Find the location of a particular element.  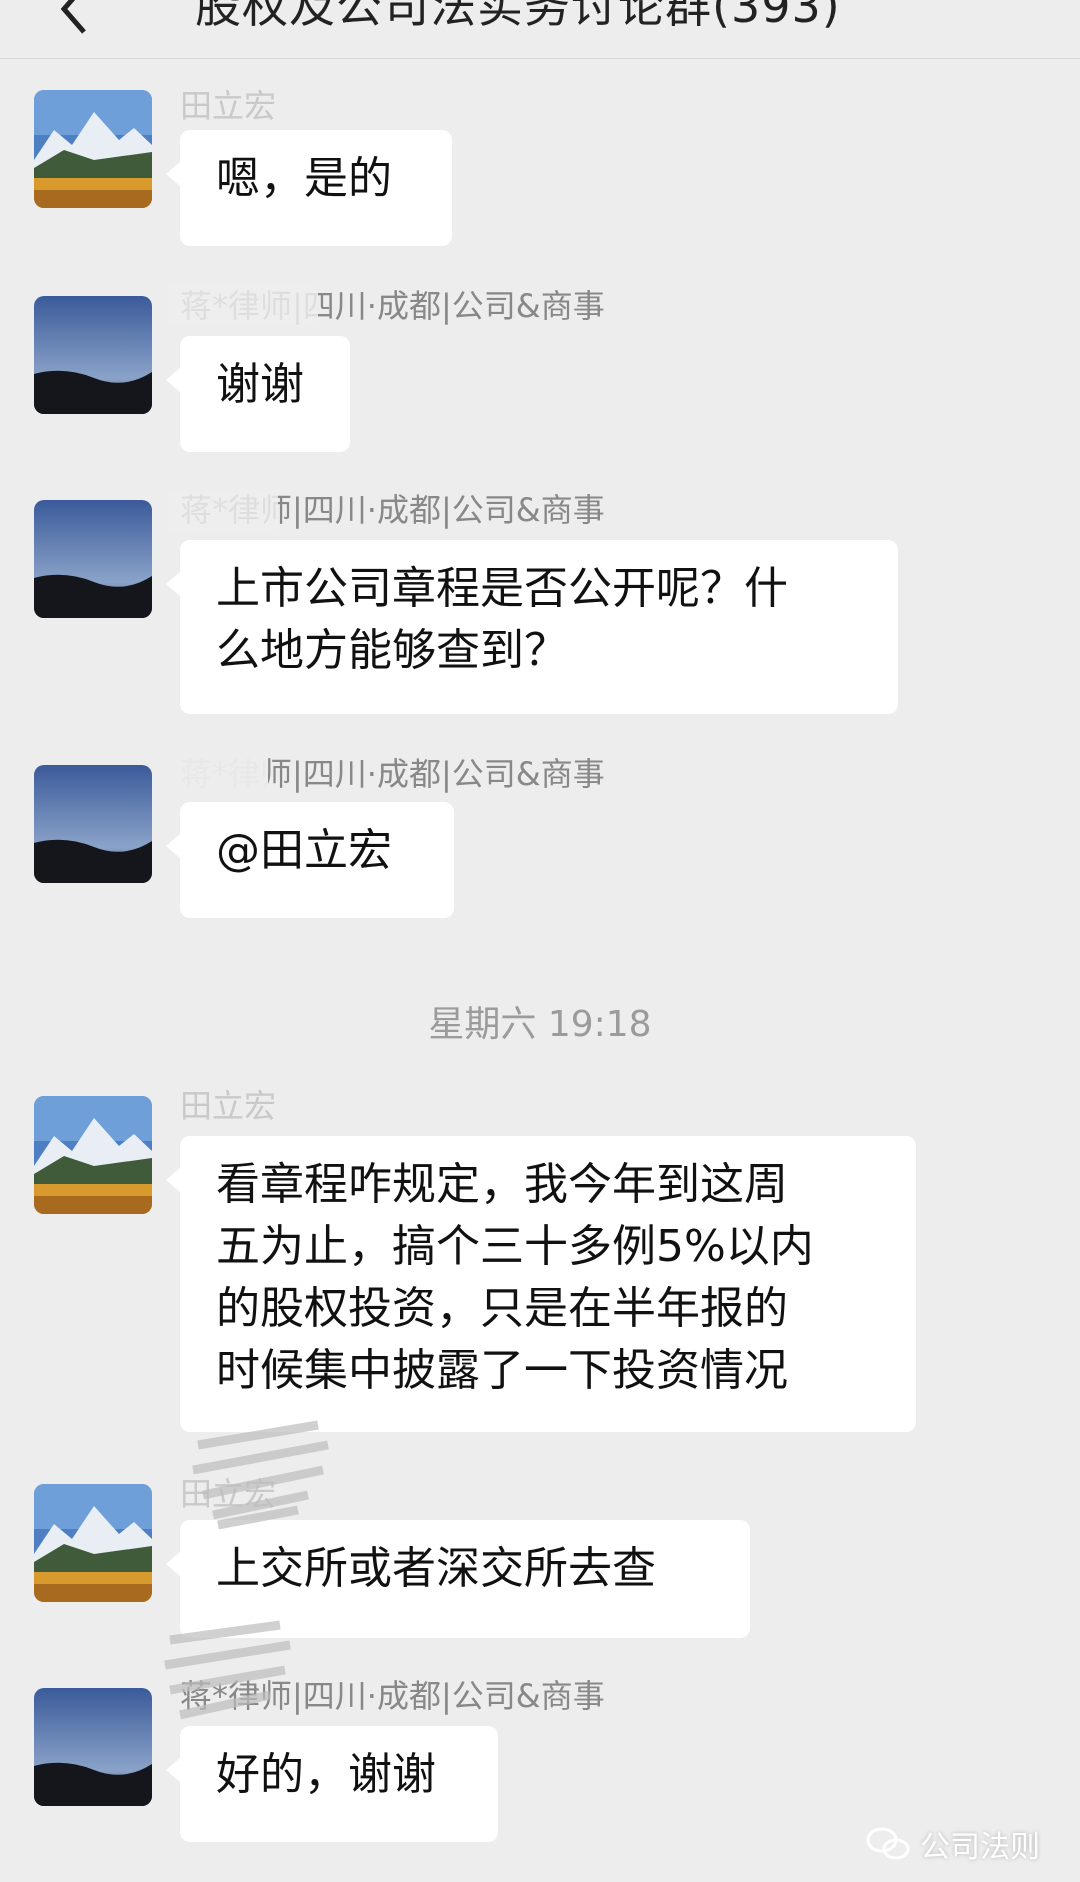

back-icon is located at coordinates (79, 22).